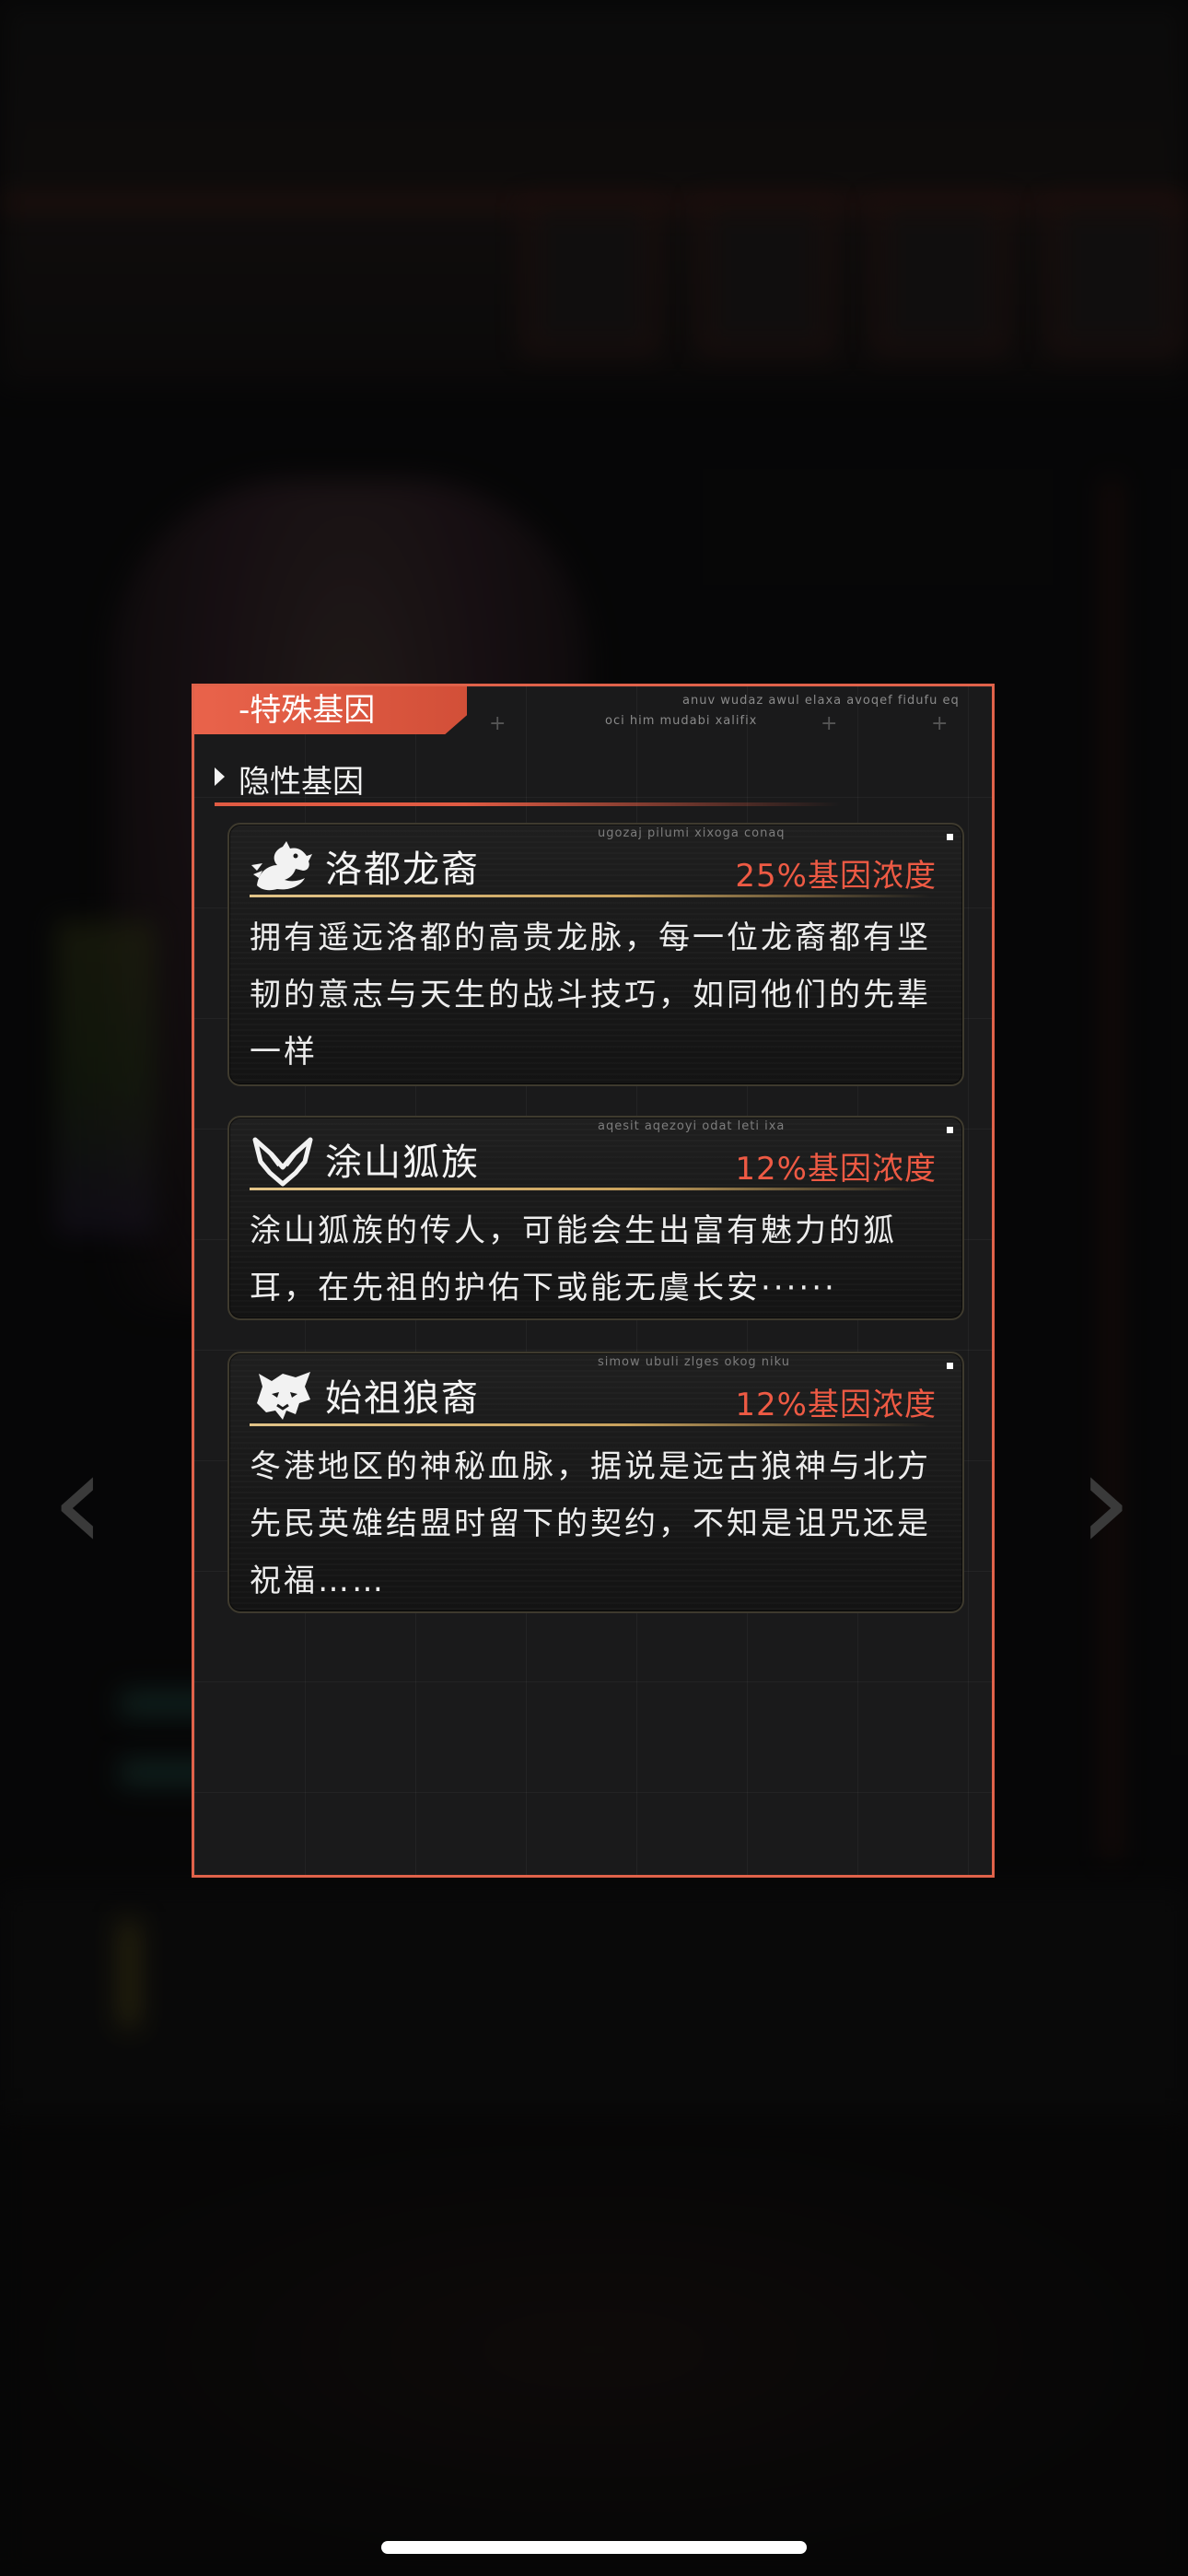 The height and width of the screenshot is (2576, 1188). What do you see at coordinates (528, 804) in the screenshot?
I see `section-divider` at bounding box center [528, 804].